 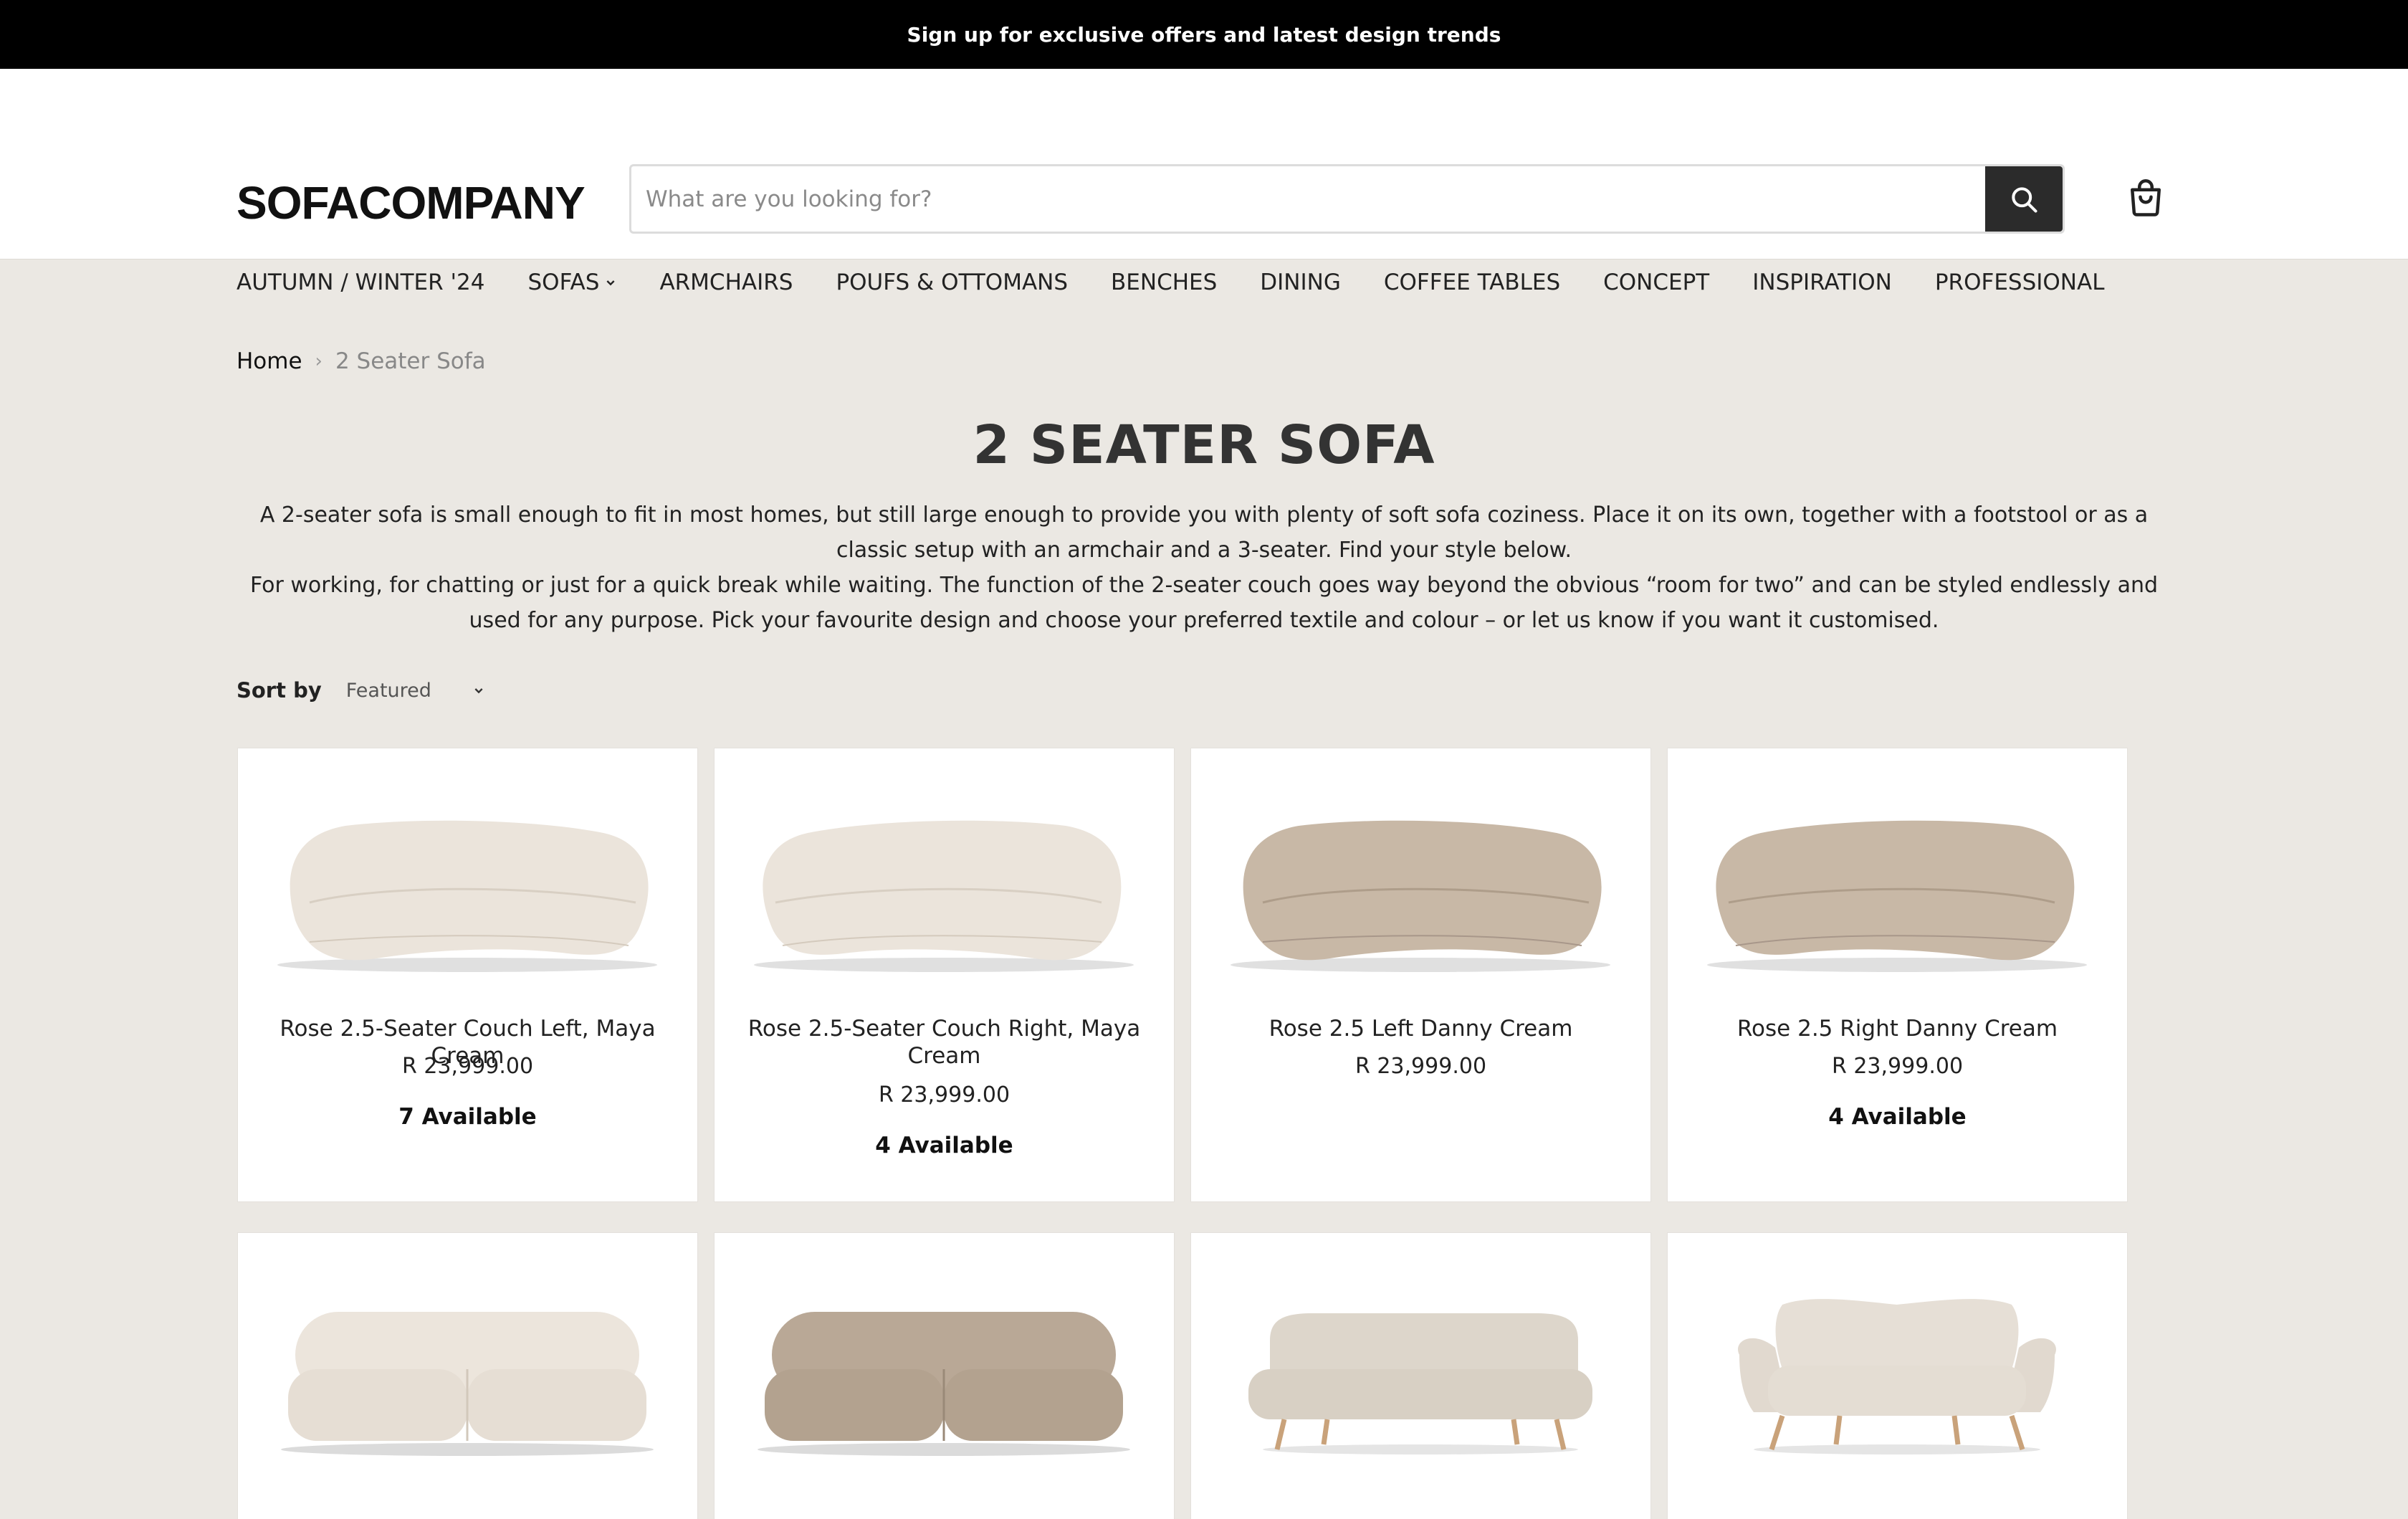 I want to click on site-logo: SOFACOMPANY, so click(x=411, y=202).